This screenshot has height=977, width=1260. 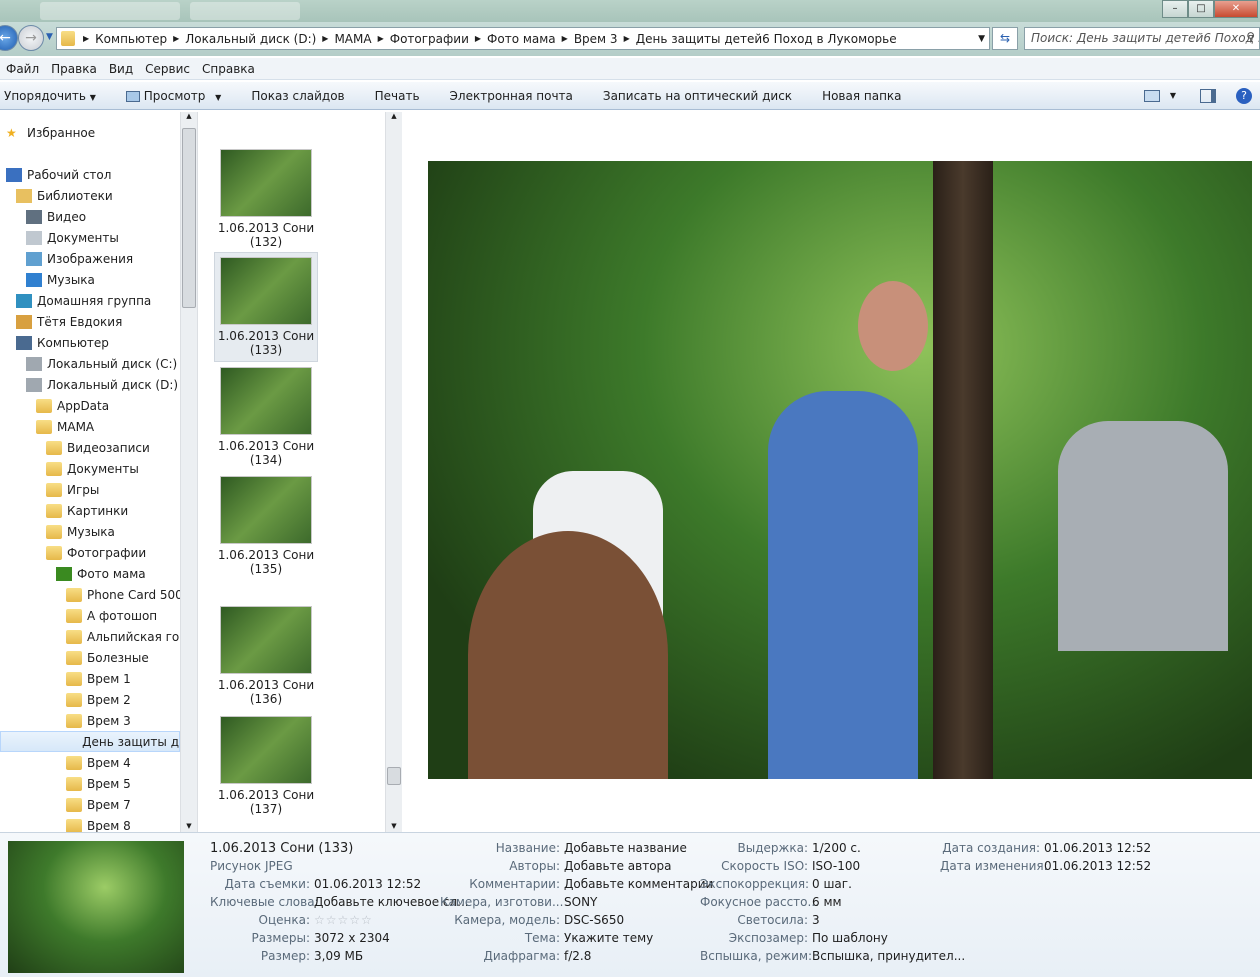 What do you see at coordinates (98, 678) in the screenshot?
I see `nav-item-folder: Врем 1` at bounding box center [98, 678].